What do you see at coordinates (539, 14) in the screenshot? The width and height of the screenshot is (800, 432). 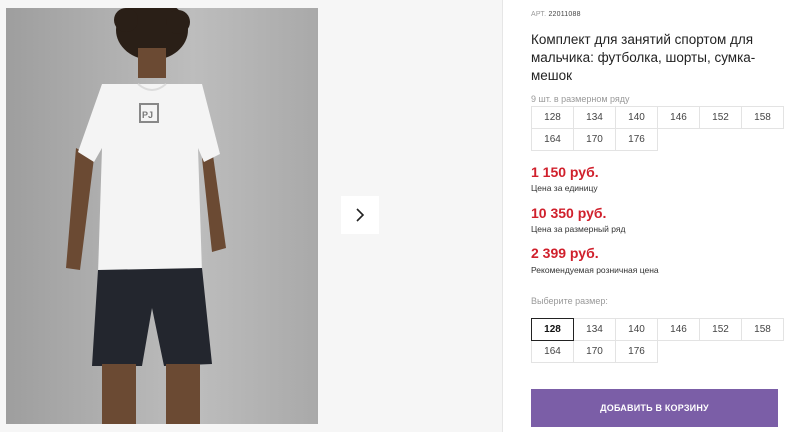 I see `article-label: АРТ.` at bounding box center [539, 14].